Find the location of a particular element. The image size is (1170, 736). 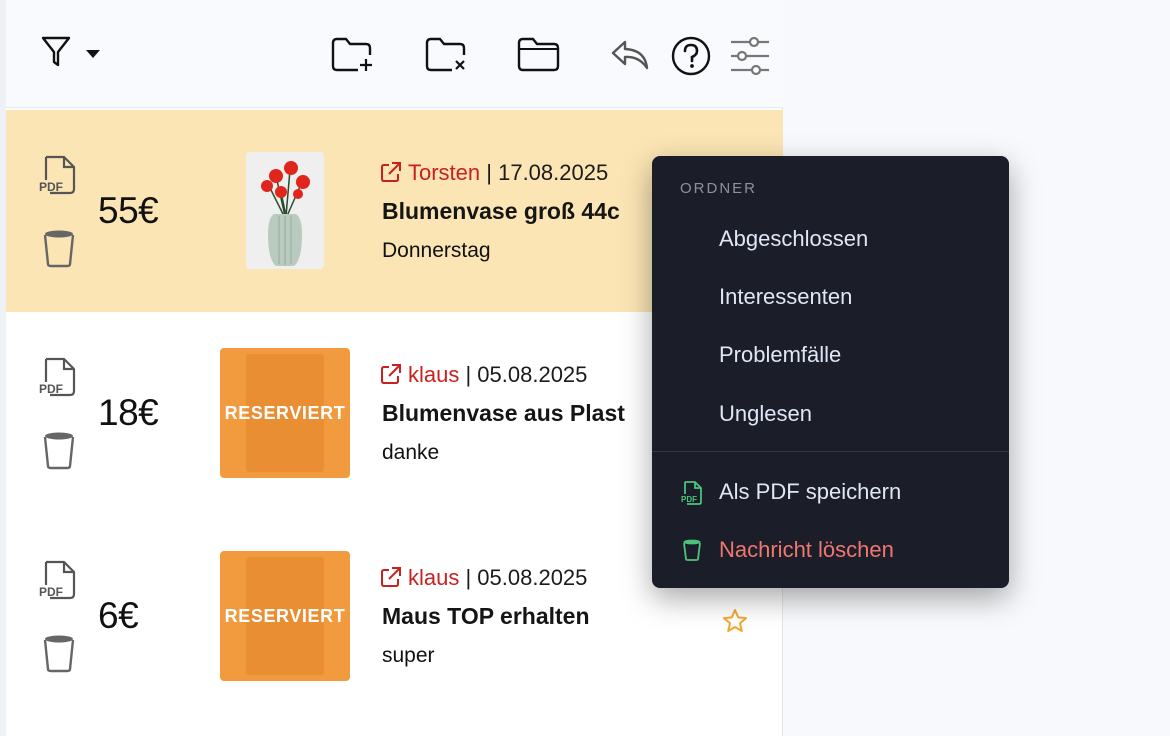

red-flowers-vase-image is located at coordinates (285, 210).